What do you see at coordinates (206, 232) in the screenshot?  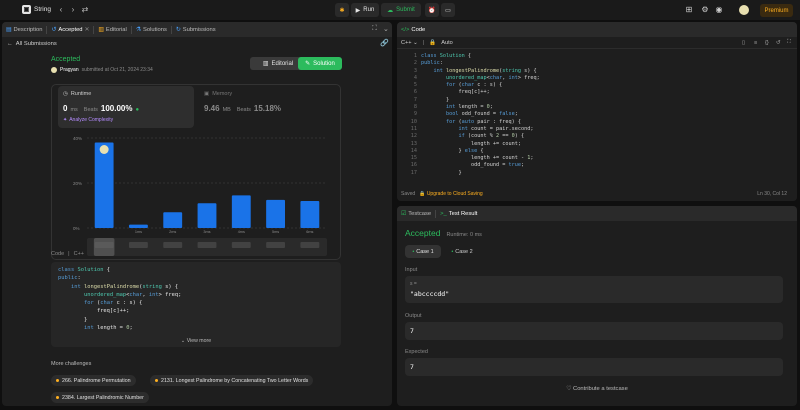 I see `x-tick-label: 3ms` at bounding box center [206, 232].